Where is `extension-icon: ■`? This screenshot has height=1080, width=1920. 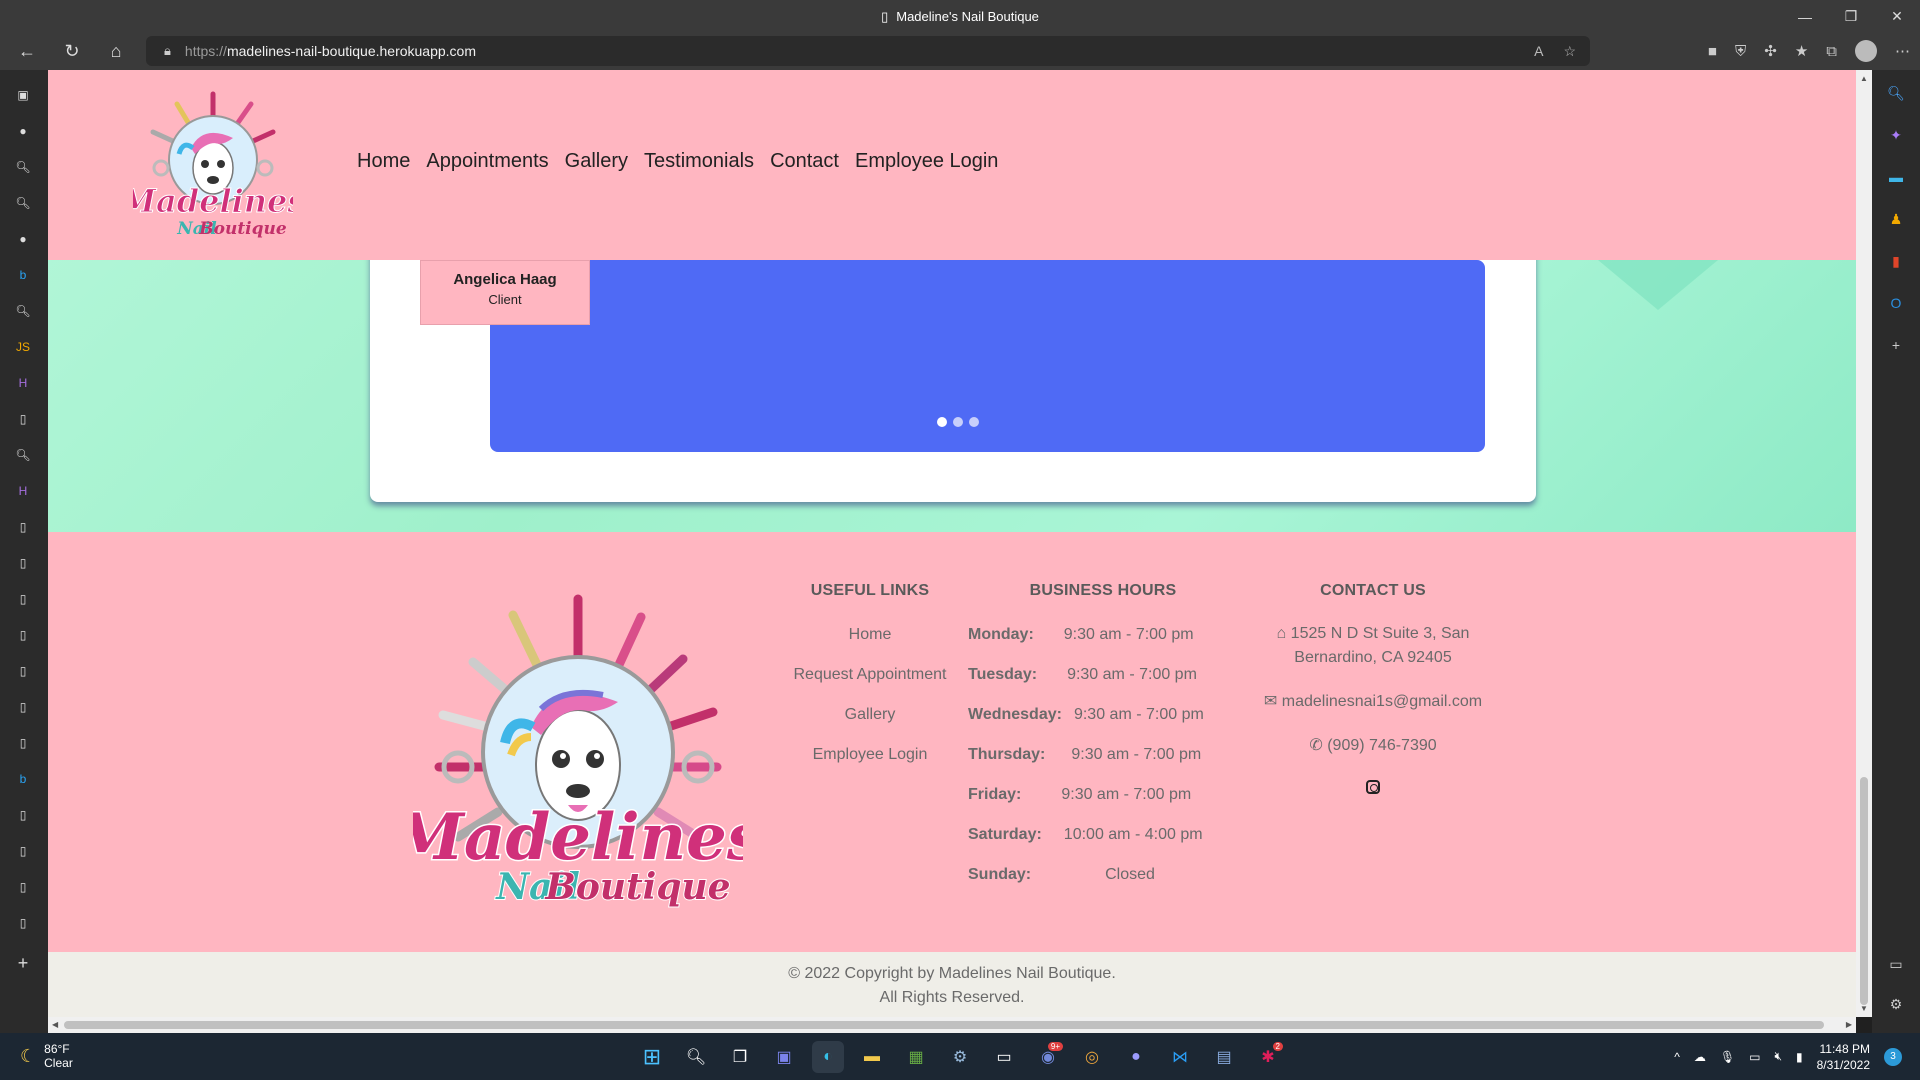 extension-icon: ■ is located at coordinates (1712, 51).